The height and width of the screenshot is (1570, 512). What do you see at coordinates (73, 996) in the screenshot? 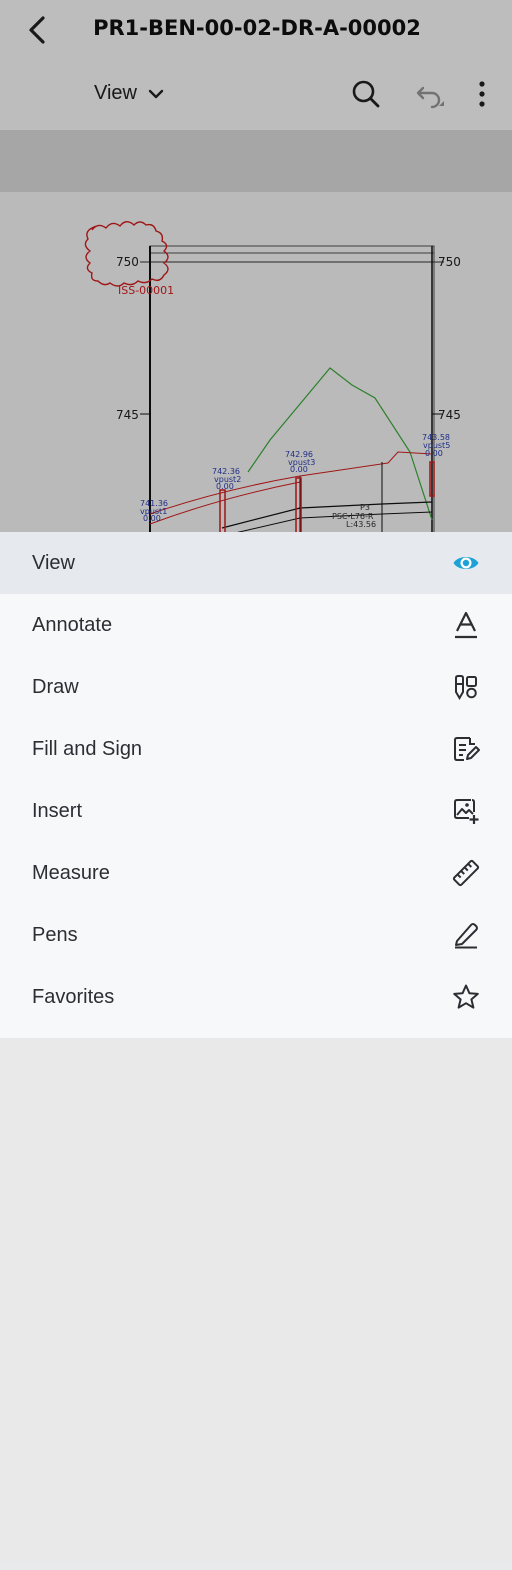
I see `menu-item-label: Favorites` at bounding box center [73, 996].